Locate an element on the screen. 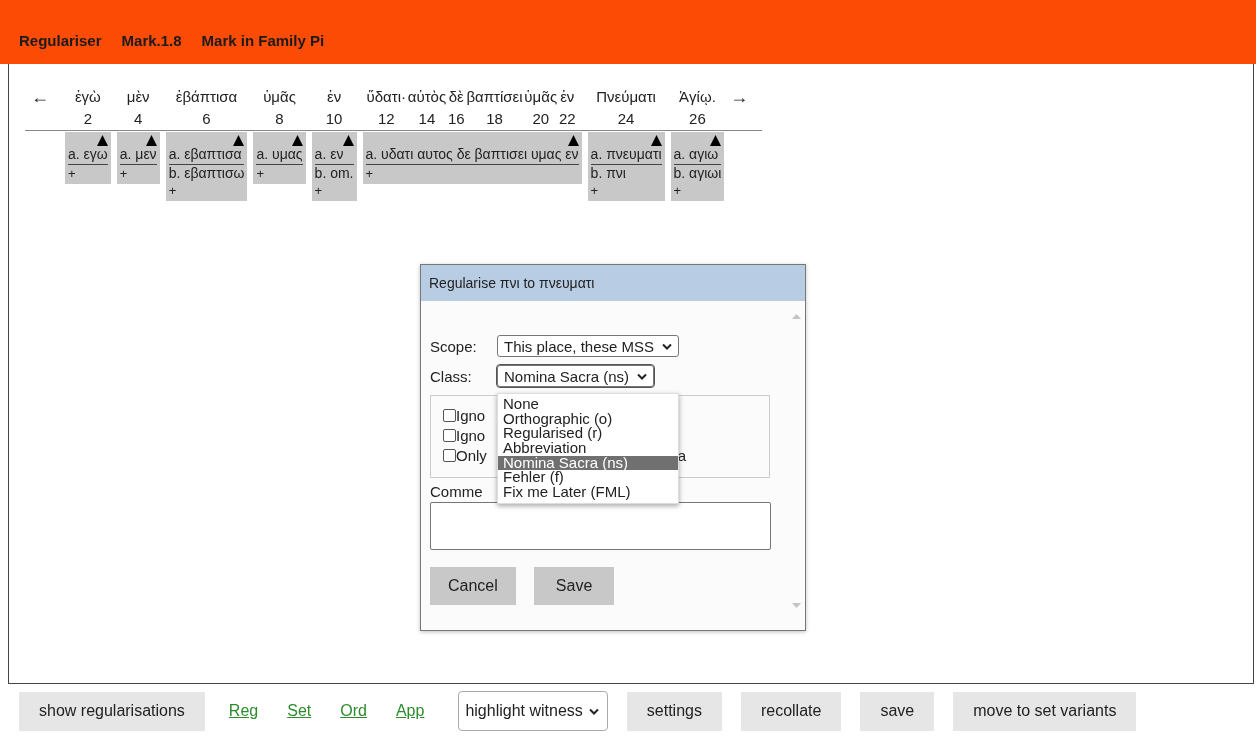 The image size is (1256, 738). index-number: 12 is located at coordinates (386, 119).